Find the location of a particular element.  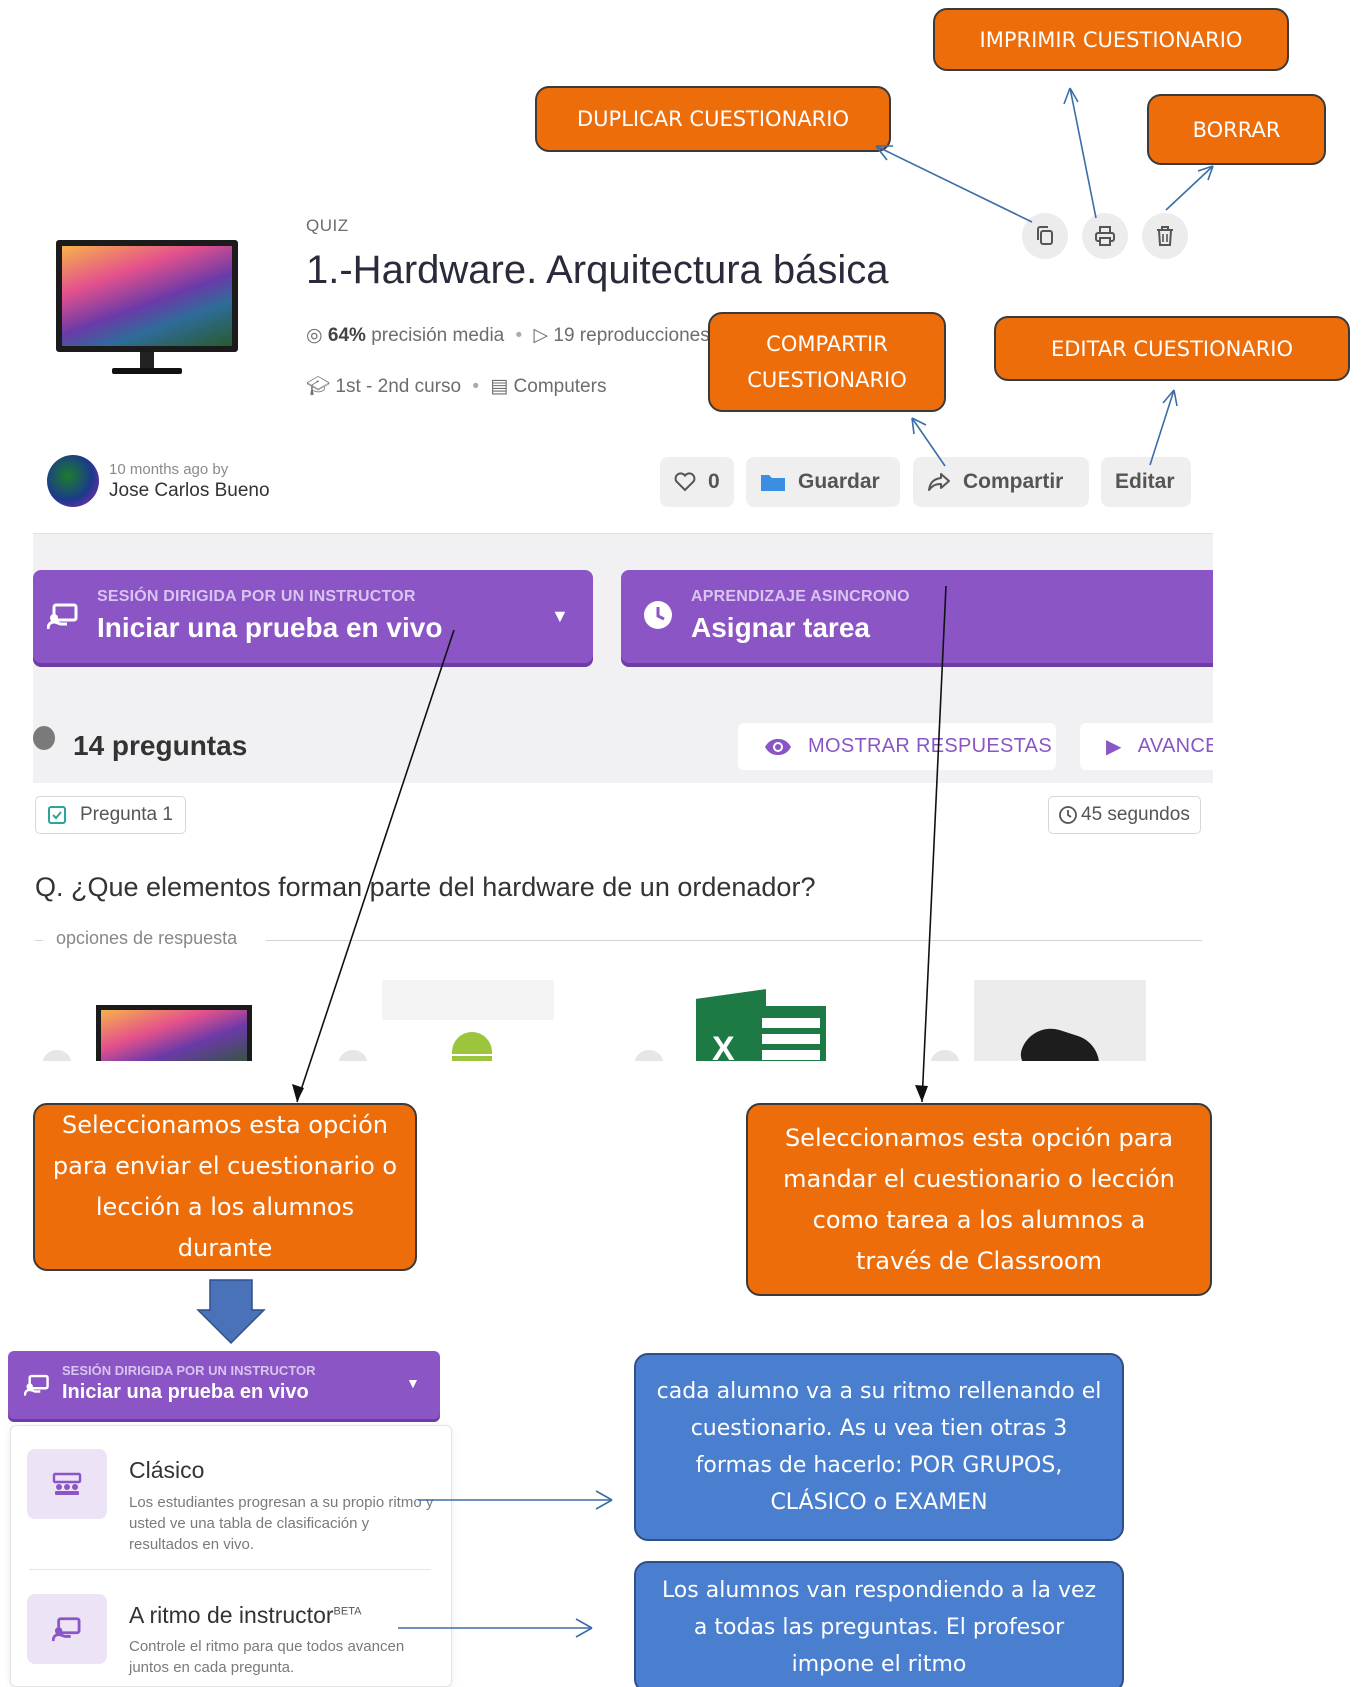

play-icon: ▷ is located at coordinates (541, 335).